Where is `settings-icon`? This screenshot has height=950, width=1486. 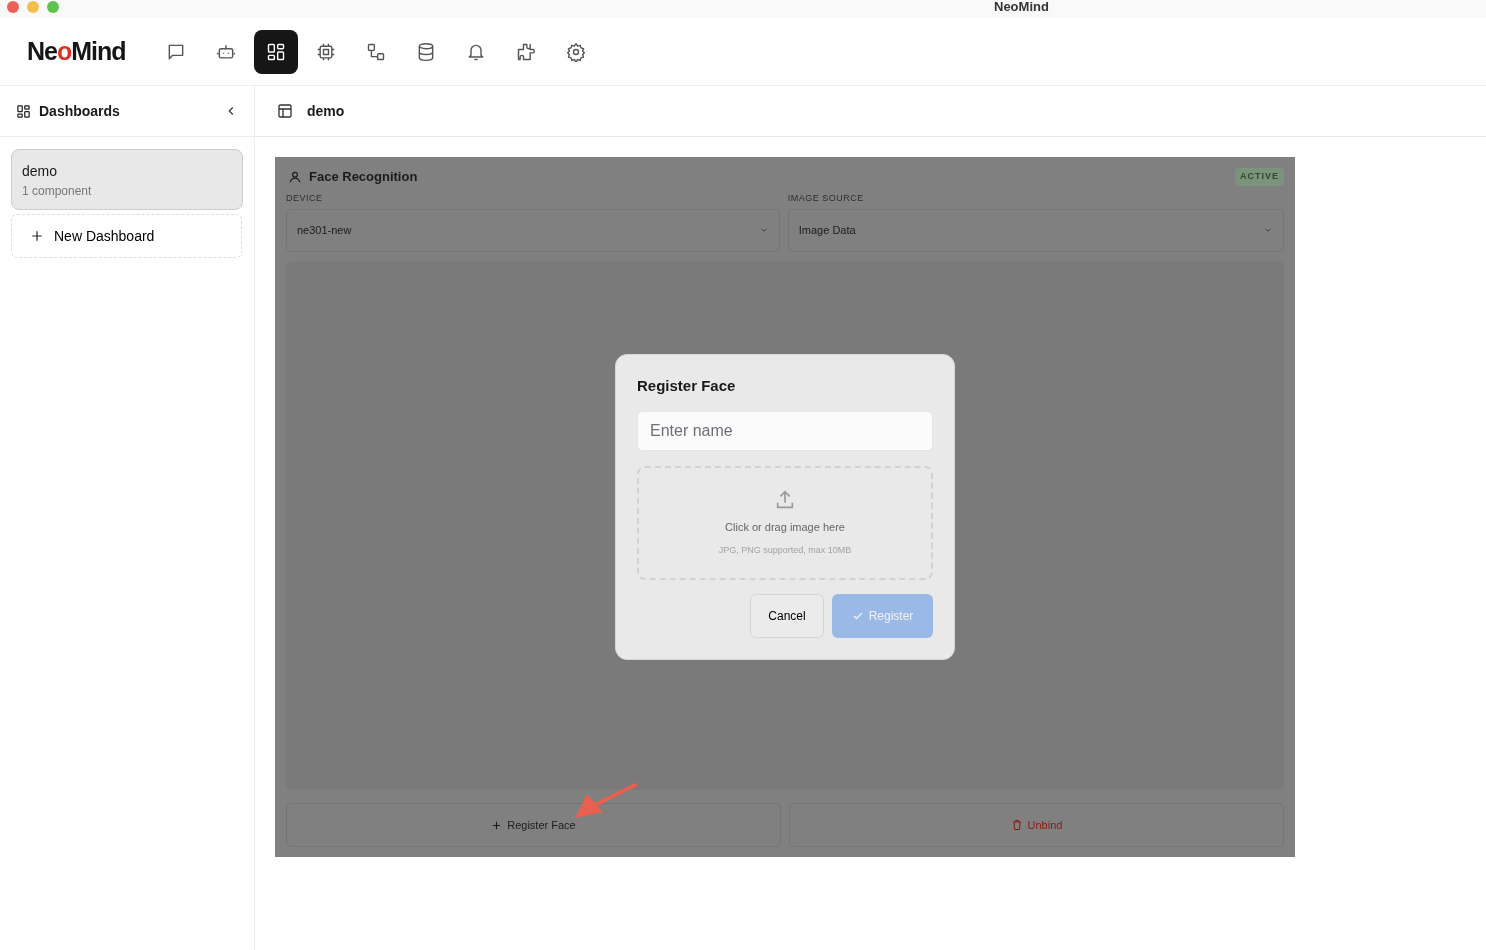 settings-icon is located at coordinates (575, 51).